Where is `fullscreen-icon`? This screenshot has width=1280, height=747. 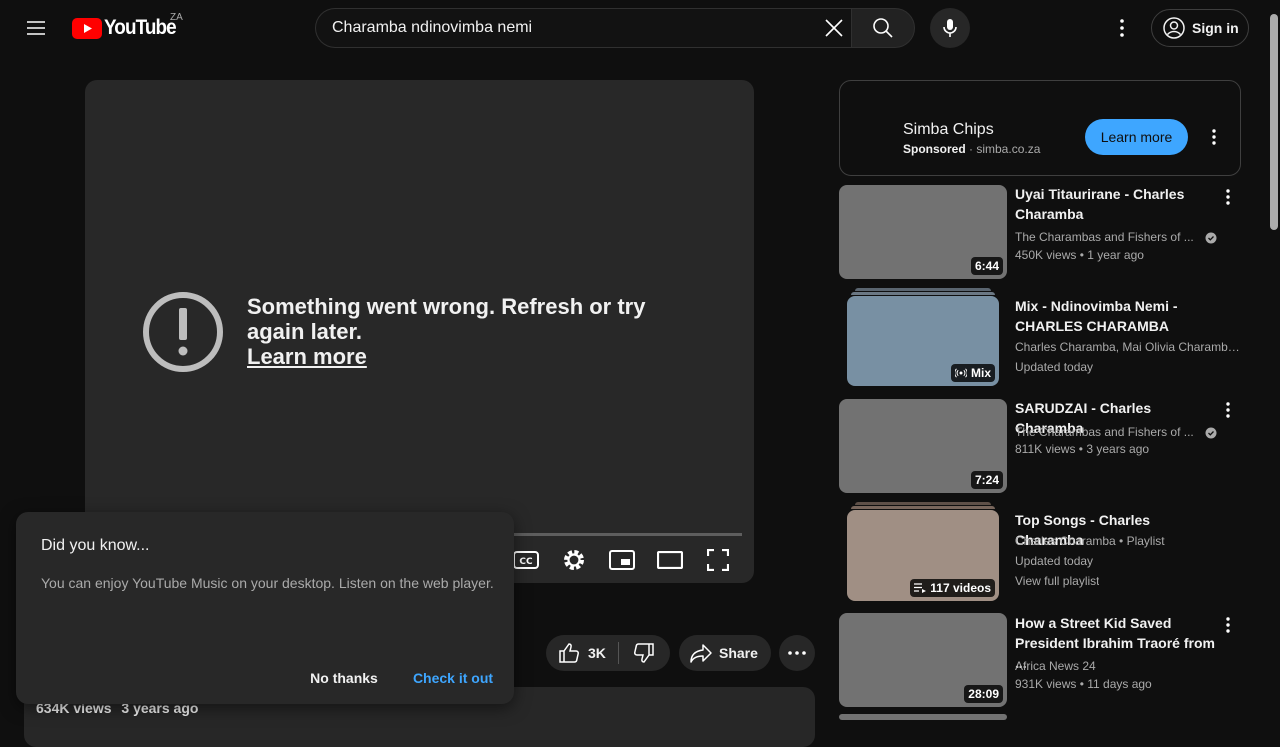
fullscreen-icon is located at coordinates (718, 560).